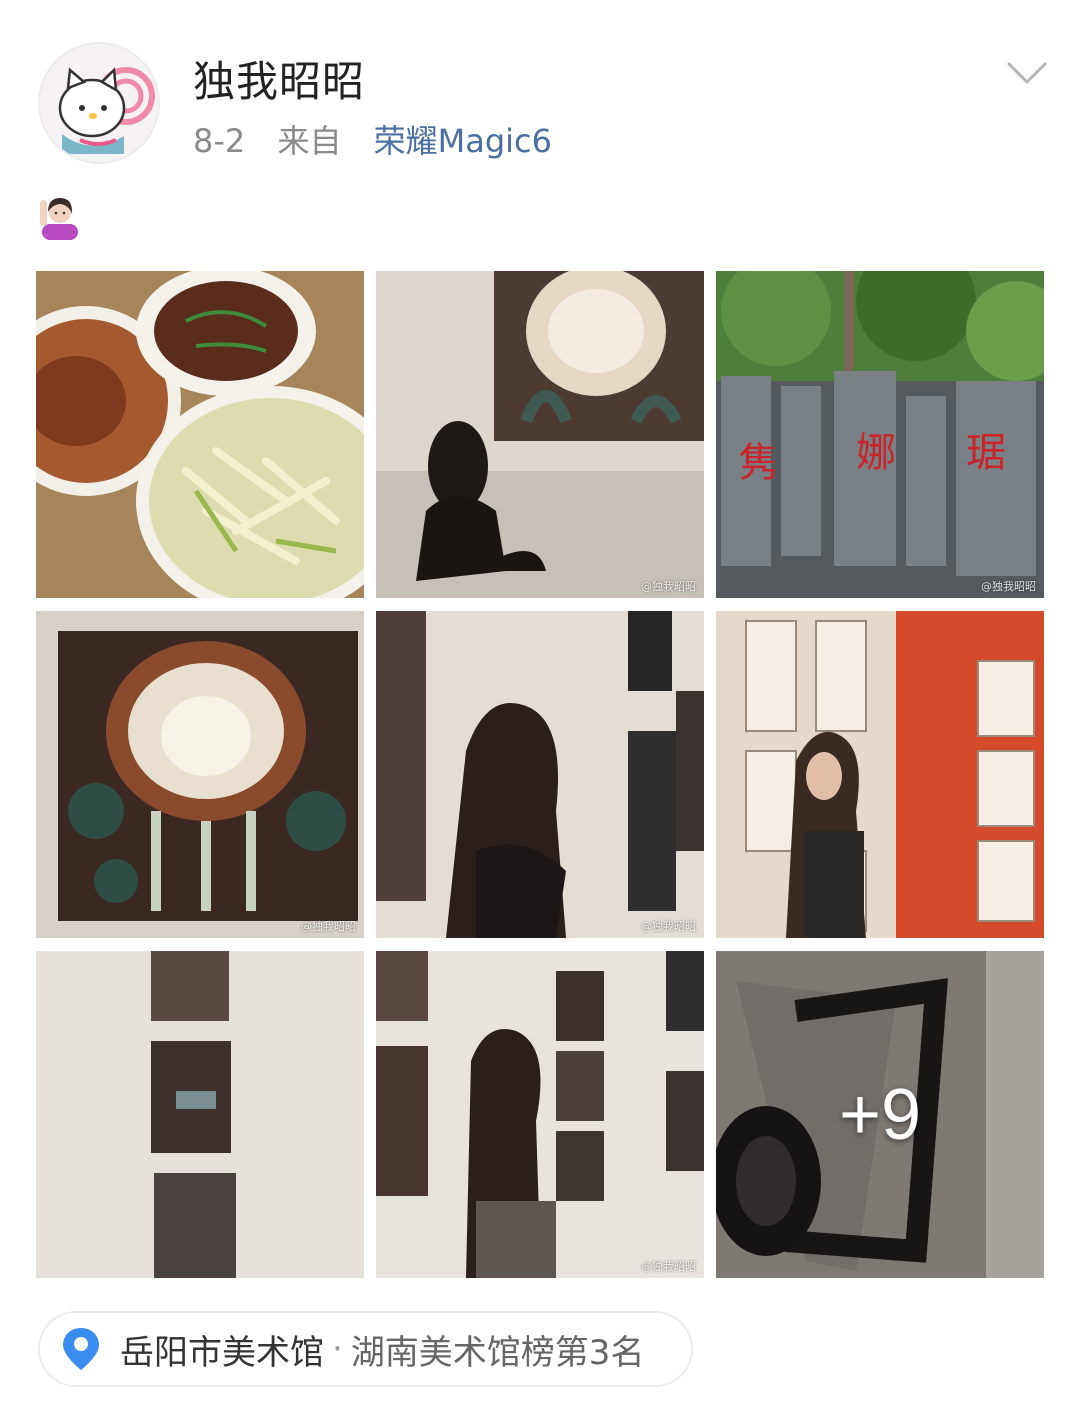 The image size is (1080, 1420). What do you see at coordinates (219, 141) in the screenshot?
I see `post-date: 8-2` at bounding box center [219, 141].